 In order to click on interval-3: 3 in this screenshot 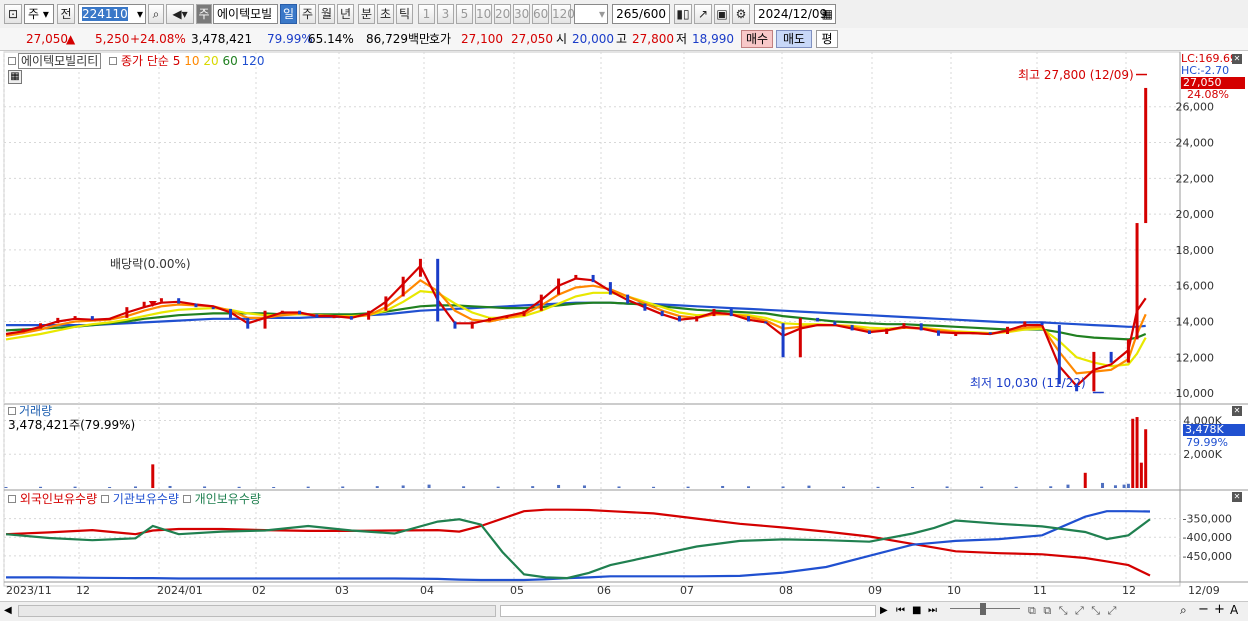, I will do `click(445, 14)`.